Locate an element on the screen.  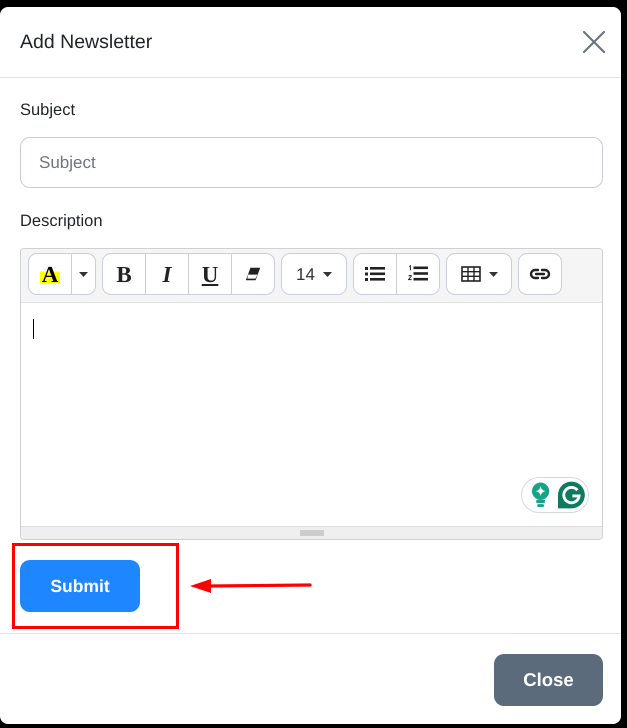
assistant-widget is located at coordinates (555, 495).